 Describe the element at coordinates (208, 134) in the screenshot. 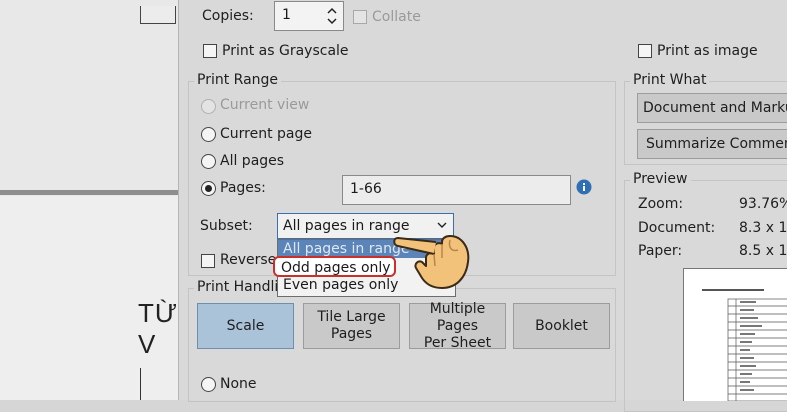

I see `current-page-radio` at that location.